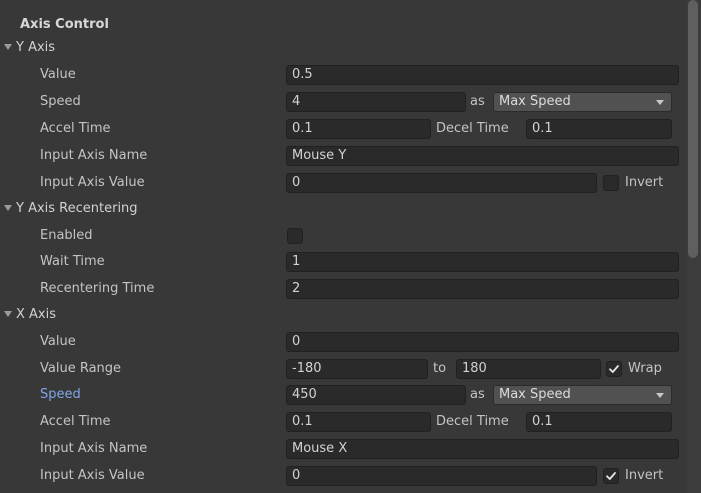  I want to click on y-decel-field: 0.1, so click(599, 129).